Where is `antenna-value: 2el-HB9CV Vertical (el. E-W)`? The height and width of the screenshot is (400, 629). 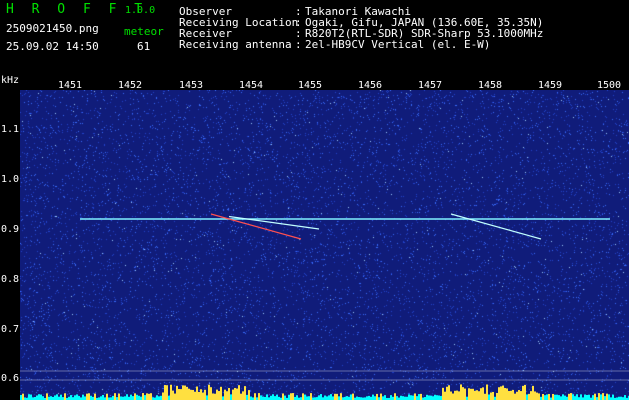
antenna-value: 2el-HB9CV Vertical (el. E-W) is located at coordinates (398, 44).